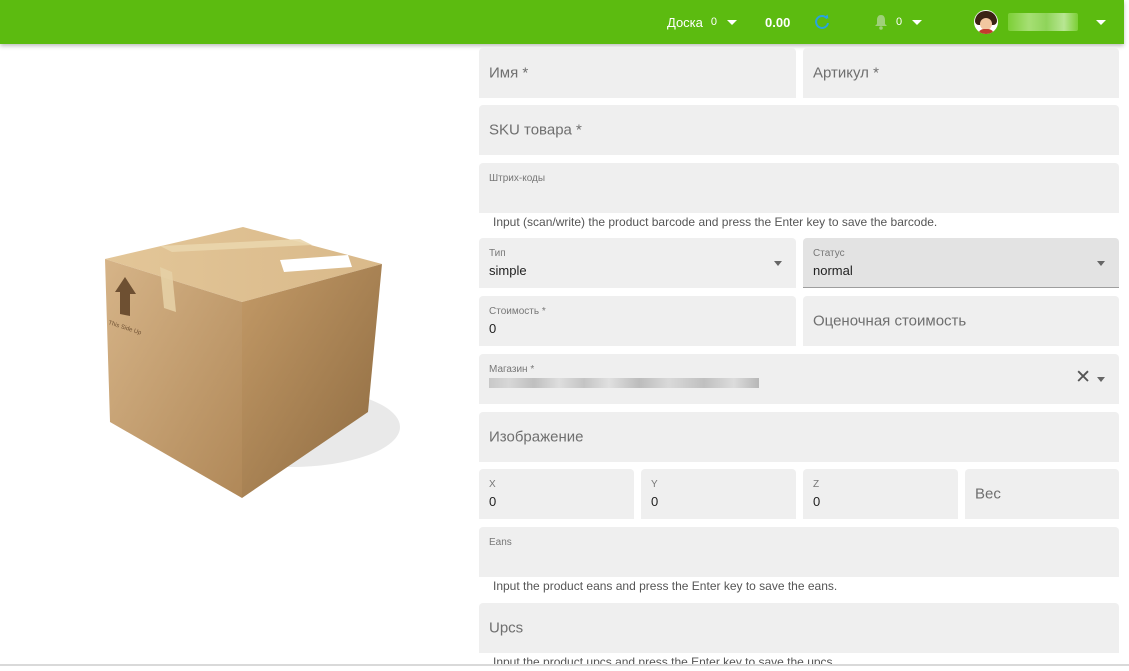  What do you see at coordinates (829, 253) in the screenshot?
I see `status-label: Статус` at bounding box center [829, 253].